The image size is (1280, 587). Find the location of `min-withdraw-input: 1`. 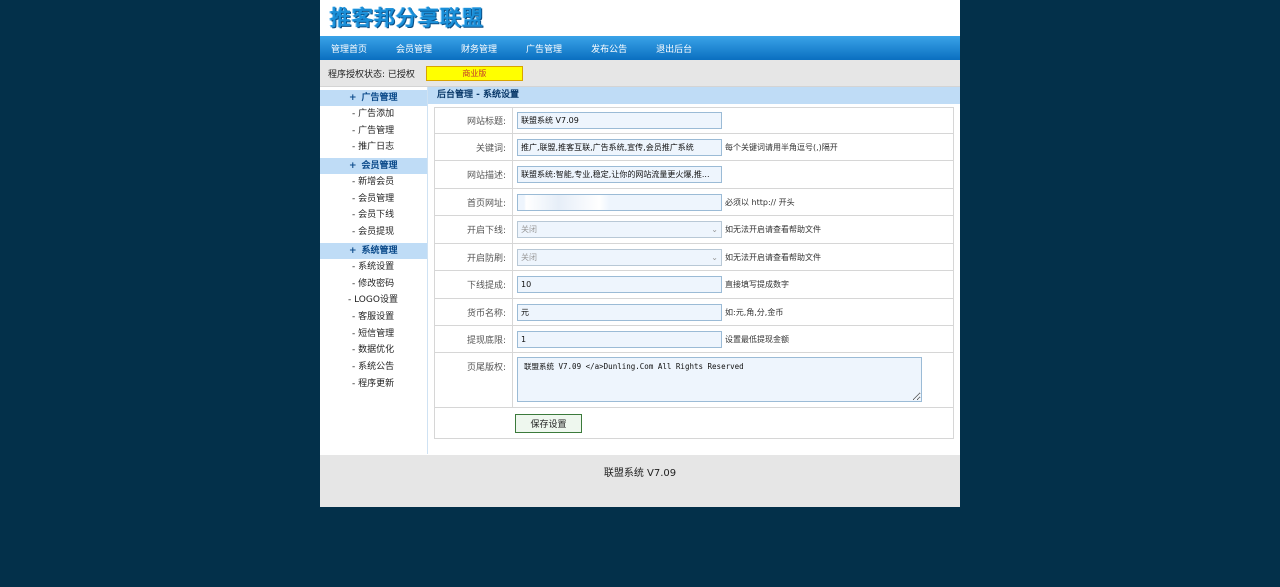

min-withdraw-input: 1 is located at coordinates (619, 339).